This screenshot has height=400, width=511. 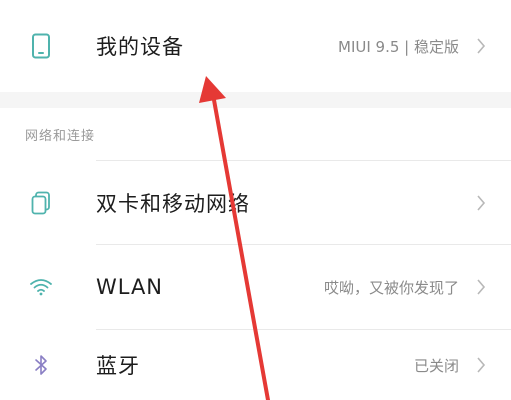 What do you see at coordinates (398, 46) in the screenshot?
I see `my-device-version: MIUI 9.5 | 稳定版` at bounding box center [398, 46].